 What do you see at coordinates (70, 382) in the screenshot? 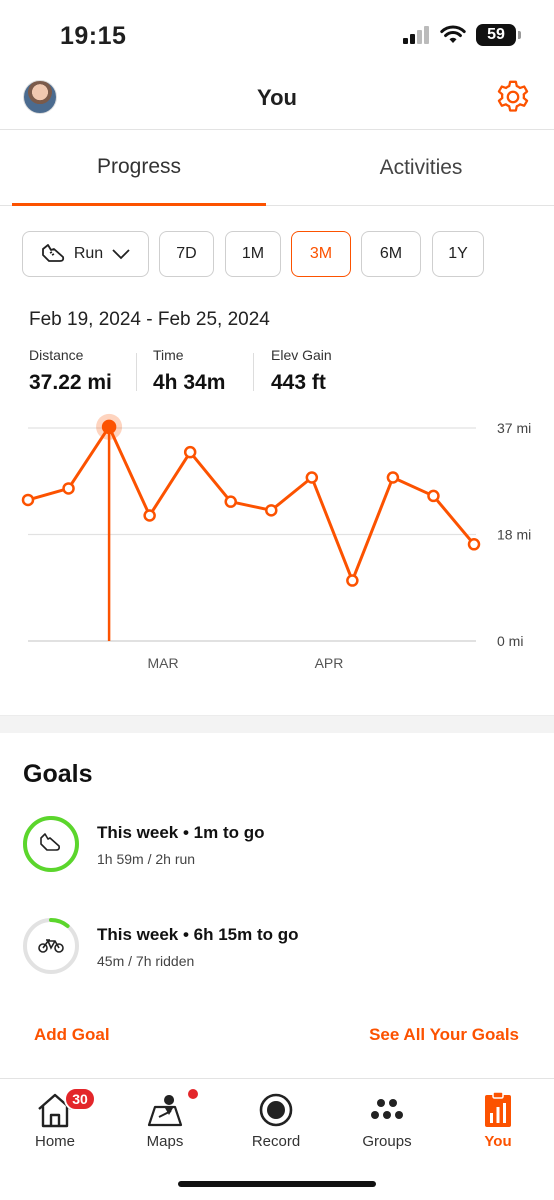
I see `stat-value: 37.22 mi` at bounding box center [70, 382].